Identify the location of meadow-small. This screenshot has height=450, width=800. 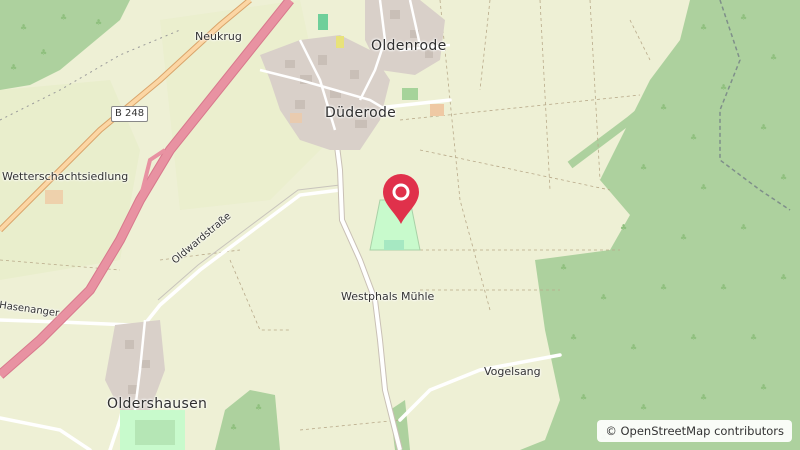
(54, 197).